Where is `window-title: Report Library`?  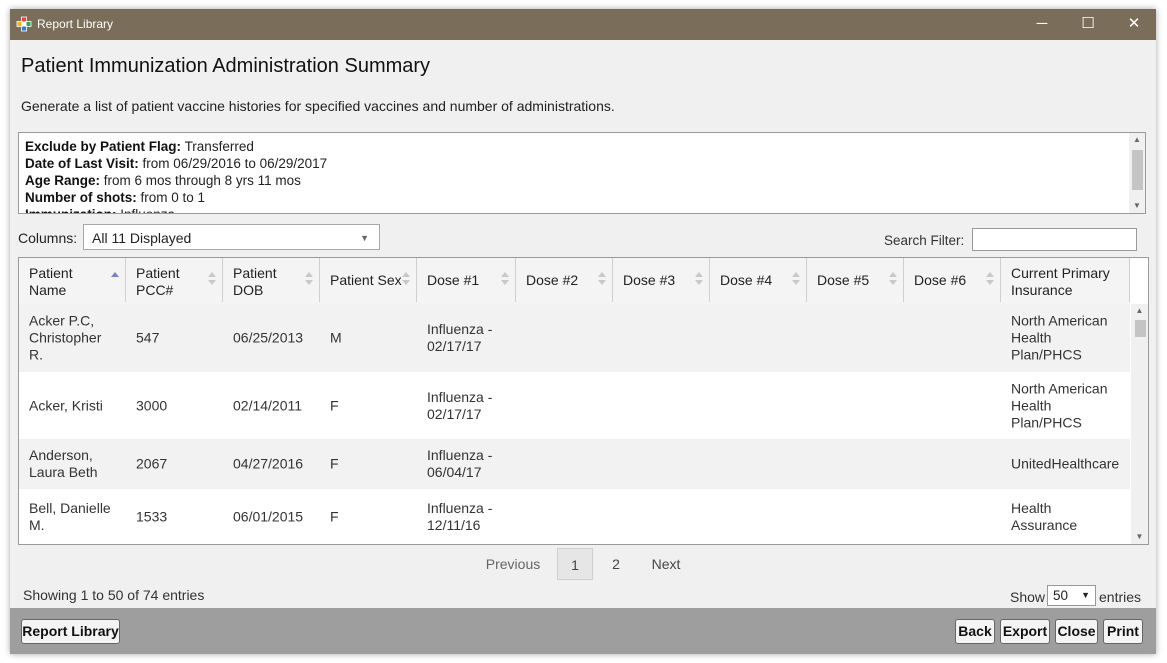 window-title: Report Library is located at coordinates (75, 24).